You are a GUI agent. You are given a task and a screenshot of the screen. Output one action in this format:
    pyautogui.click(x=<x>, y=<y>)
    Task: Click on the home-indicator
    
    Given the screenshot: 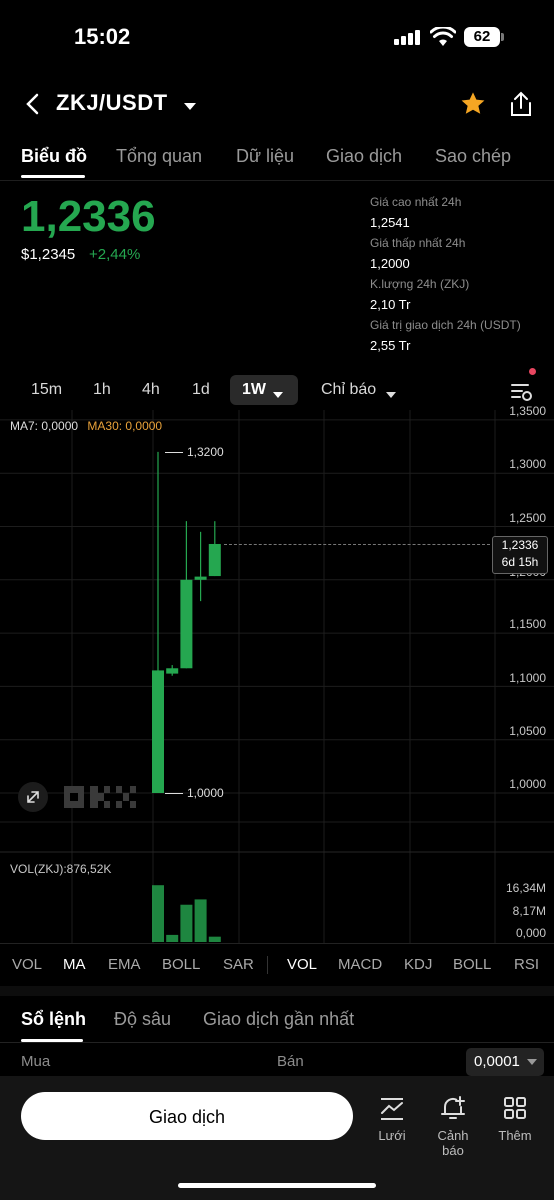 What is the action you would take?
    pyautogui.click(x=277, y=1185)
    